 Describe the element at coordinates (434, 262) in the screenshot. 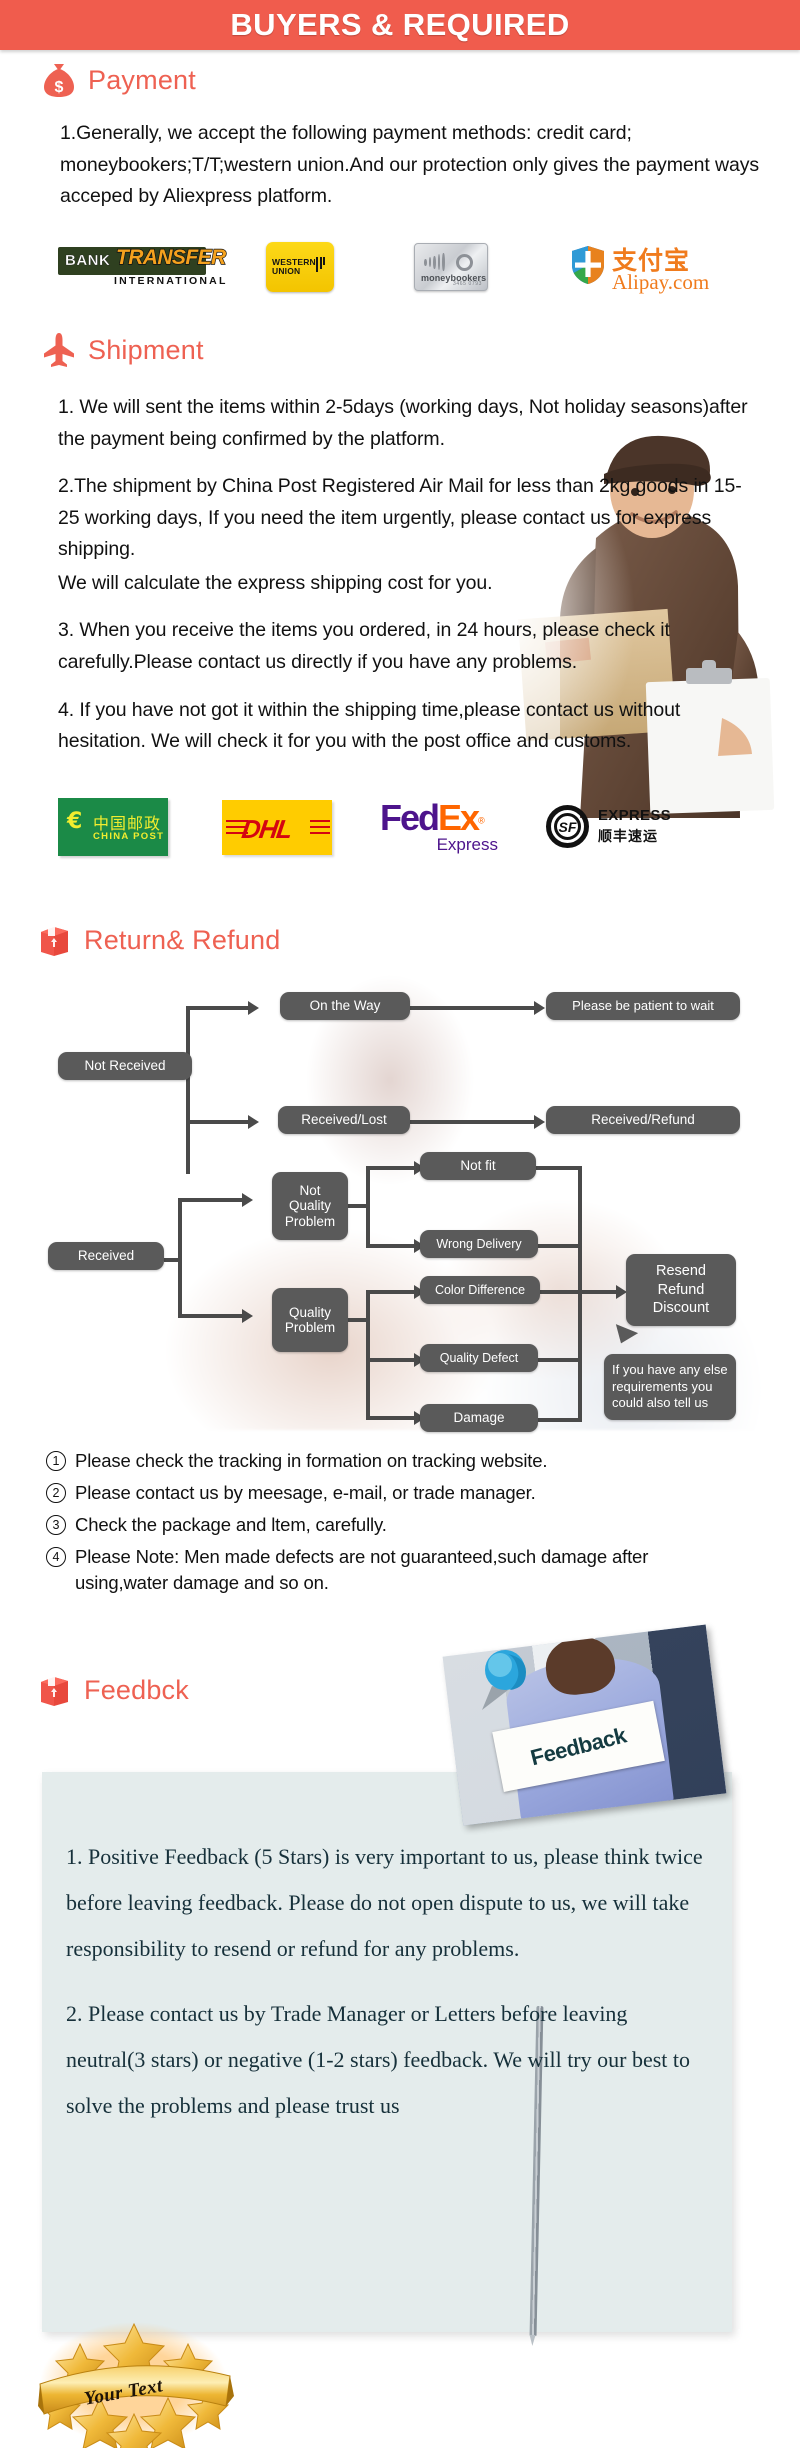

I see `moneybookers-wave-icon` at that location.